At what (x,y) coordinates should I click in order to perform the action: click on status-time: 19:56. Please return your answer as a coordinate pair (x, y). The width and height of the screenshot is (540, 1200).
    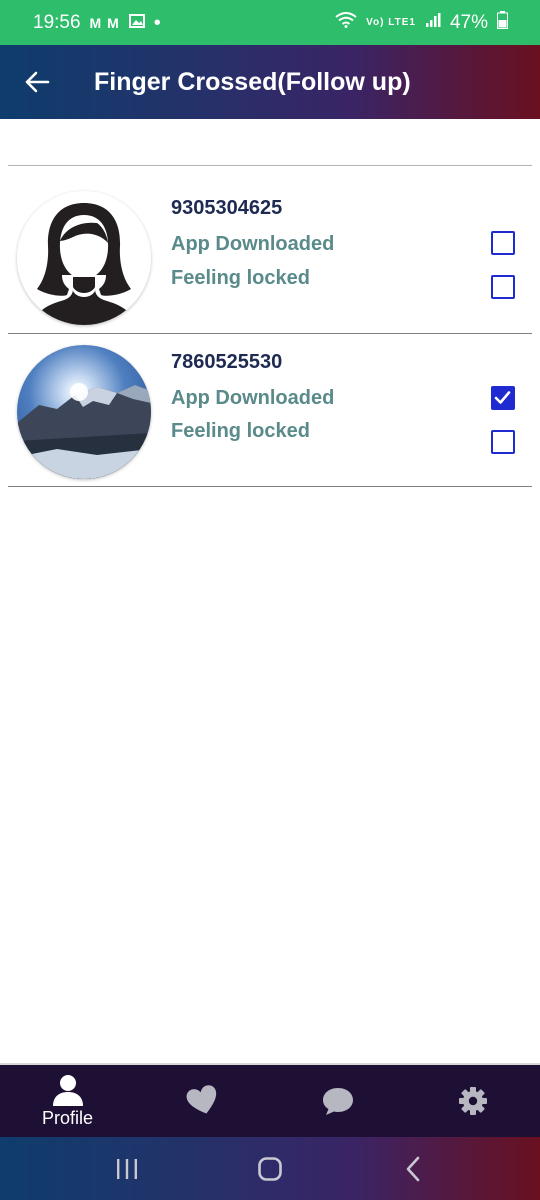
    Looking at the image, I should click on (57, 22).